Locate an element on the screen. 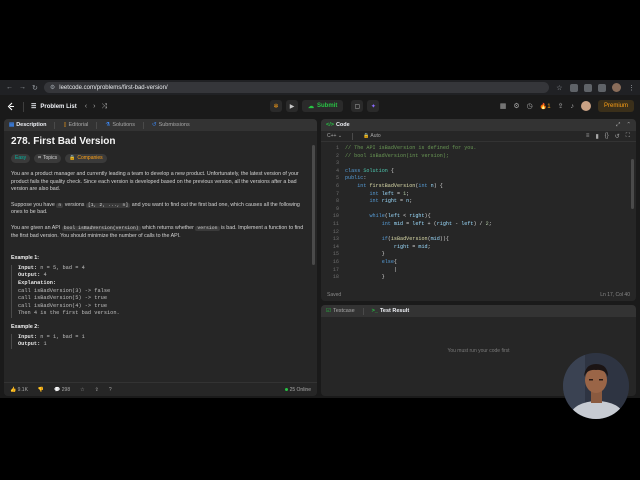 The image size is (640, 480). difficulty-badge: Easy is located at coordinates (21, 158).